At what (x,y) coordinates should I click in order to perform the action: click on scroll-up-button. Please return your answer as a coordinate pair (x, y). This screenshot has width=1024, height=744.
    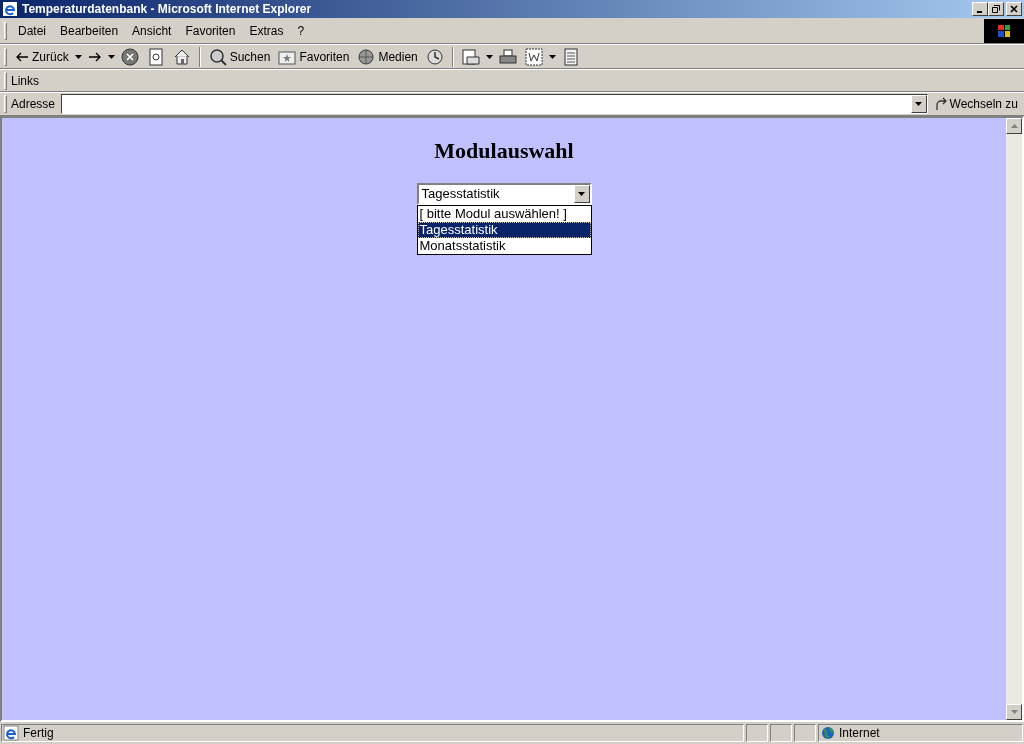
    Looking at the image, I should click on (1014, 126).